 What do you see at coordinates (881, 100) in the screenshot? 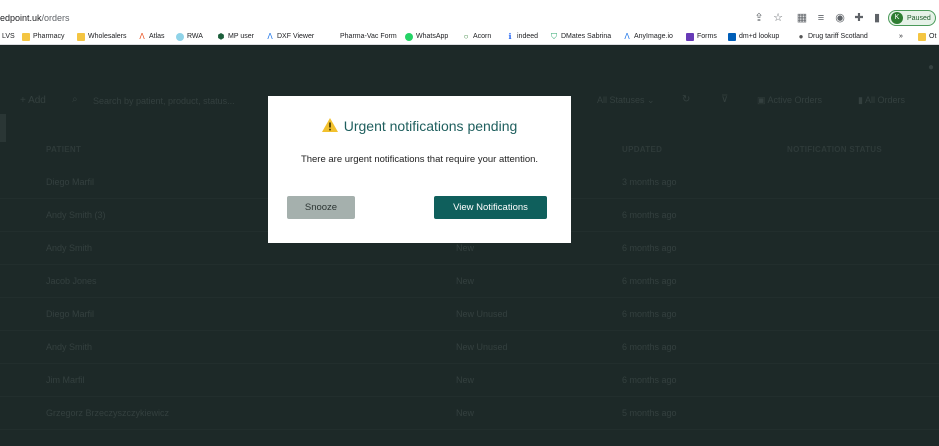
I see `all-orders-button: ▮ All Orders` at bounding box center [881, 100].